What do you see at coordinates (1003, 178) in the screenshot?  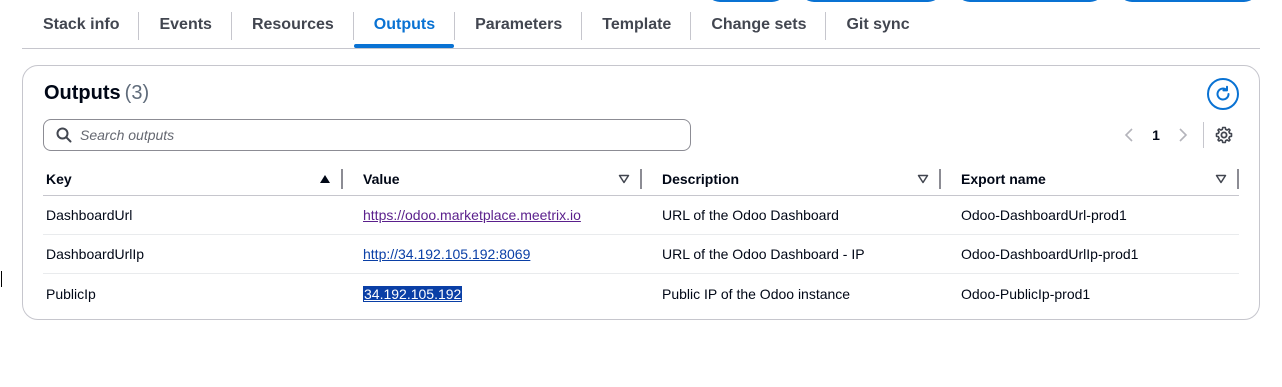 I see `column-label: Export name` at bounding box center [1003, 178].